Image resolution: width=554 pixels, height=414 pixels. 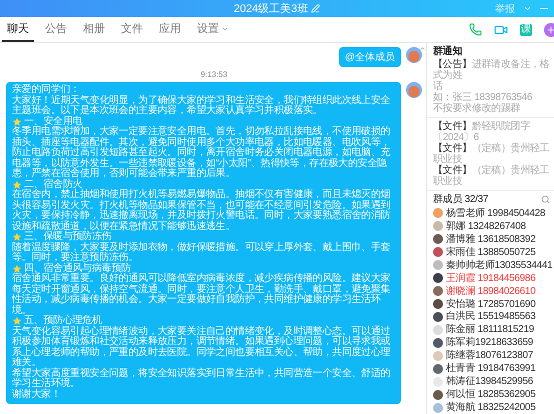 What do you see at coordinates (132, 29) in the screenshot?
I see `tab: 文件` at bounding box center [132, 29].